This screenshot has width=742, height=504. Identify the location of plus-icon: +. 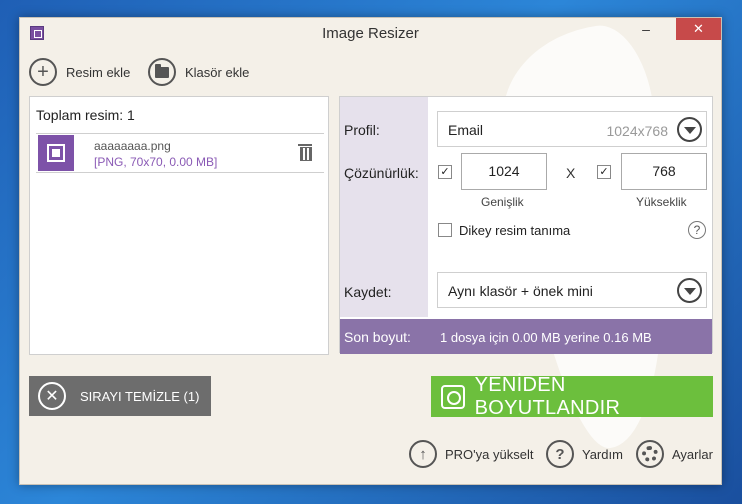
(43, 72).